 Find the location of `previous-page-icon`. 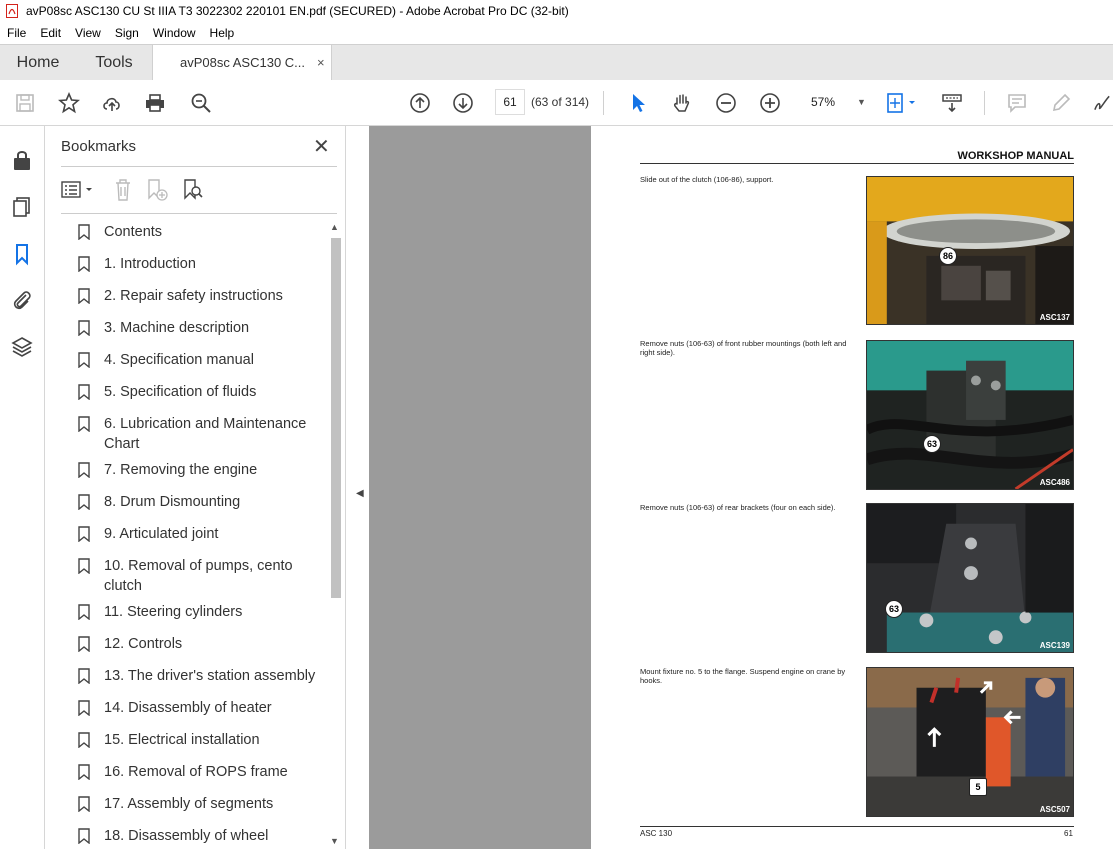

previous-page-icon is located at coordinates (420, 103).